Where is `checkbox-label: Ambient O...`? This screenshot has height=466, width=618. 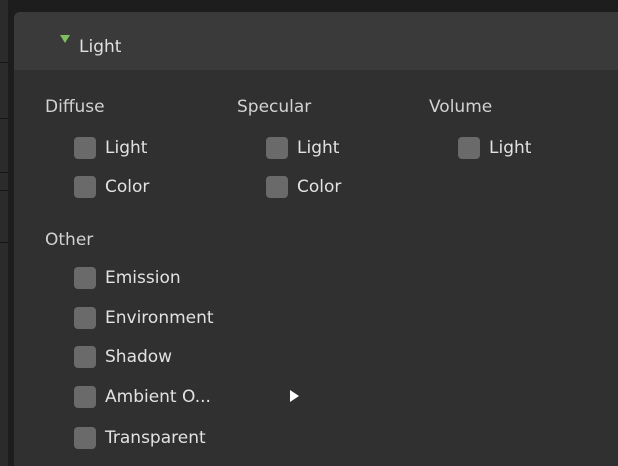
checkbox-label: Ambient O... is located at coordinates (158, 397).